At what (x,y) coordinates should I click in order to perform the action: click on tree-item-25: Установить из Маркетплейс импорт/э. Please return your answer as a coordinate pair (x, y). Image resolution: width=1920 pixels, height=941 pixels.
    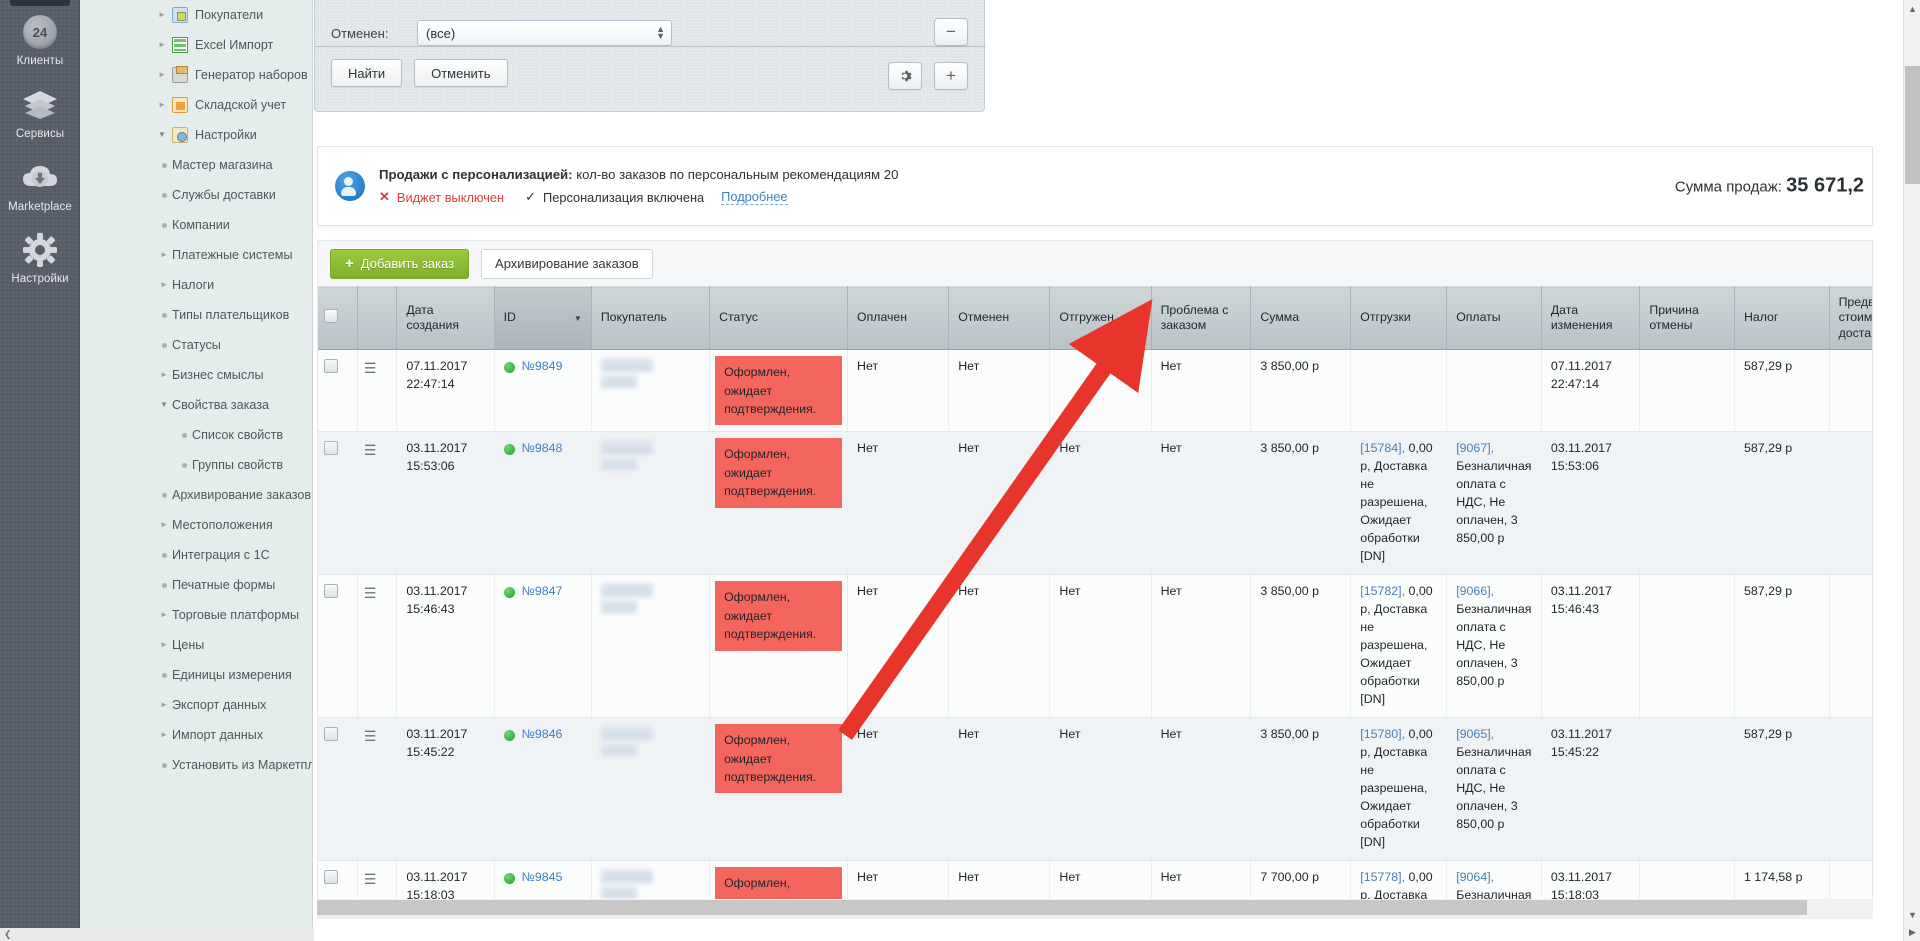
    Looking at the image, I should click on (196, 765).